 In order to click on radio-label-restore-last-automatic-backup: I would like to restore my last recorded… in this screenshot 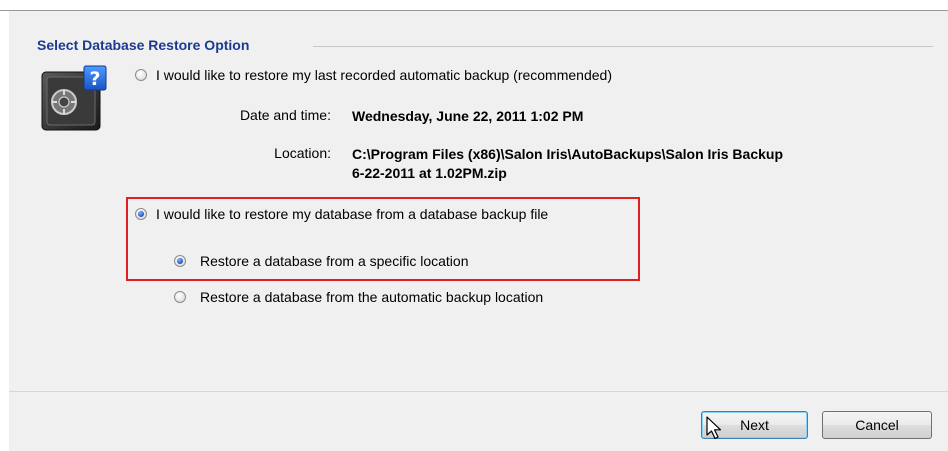, I will do `click(384, 75)`.